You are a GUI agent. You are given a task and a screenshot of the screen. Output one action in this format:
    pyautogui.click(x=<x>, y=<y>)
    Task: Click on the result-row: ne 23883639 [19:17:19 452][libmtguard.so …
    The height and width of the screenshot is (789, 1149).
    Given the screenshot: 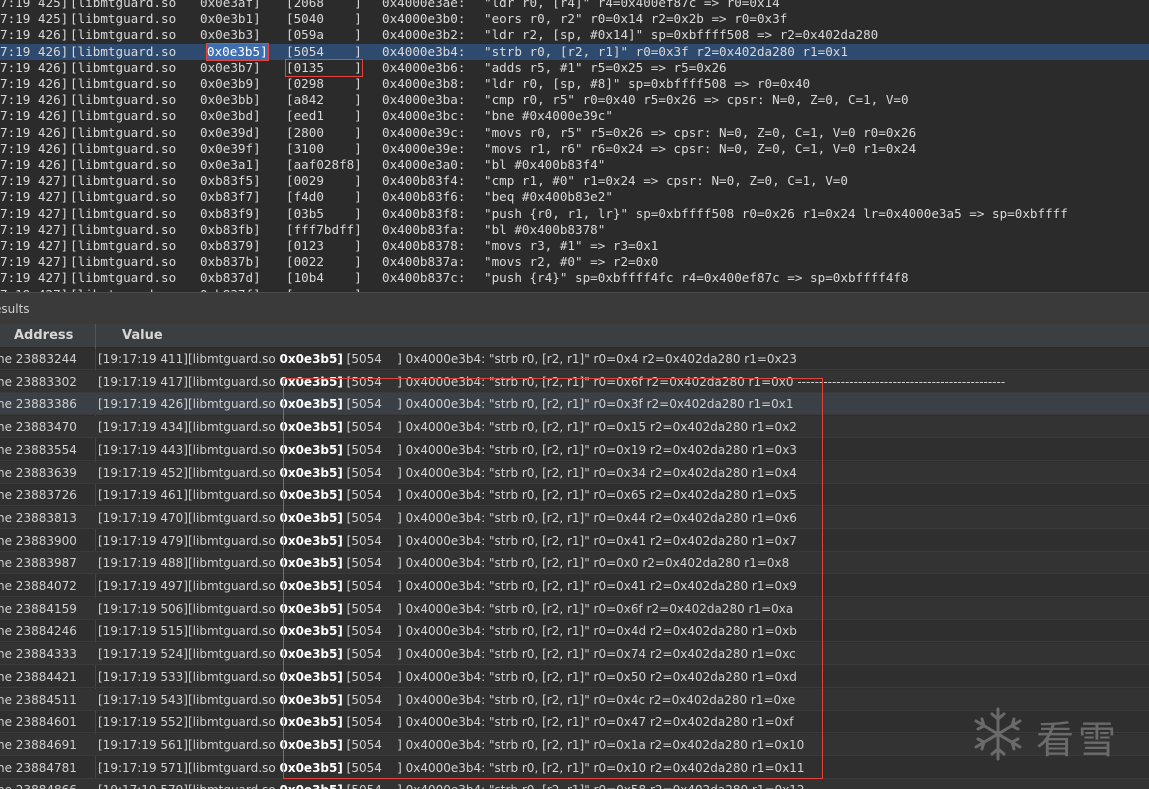 What is the action you would take?
    pyautogui.click(x=574, y=472)
    